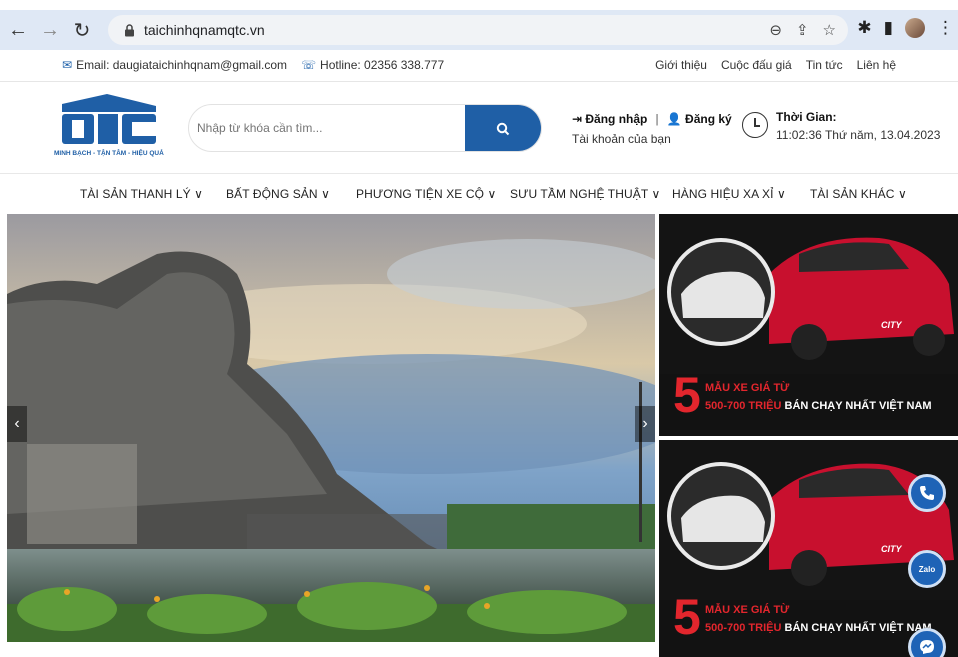 The image size is (958, 657). What do you see at coordinates (945, 28) in the screenshot?
I see `browser-menu-icon: ⋮` at bounding box center [945, 28].